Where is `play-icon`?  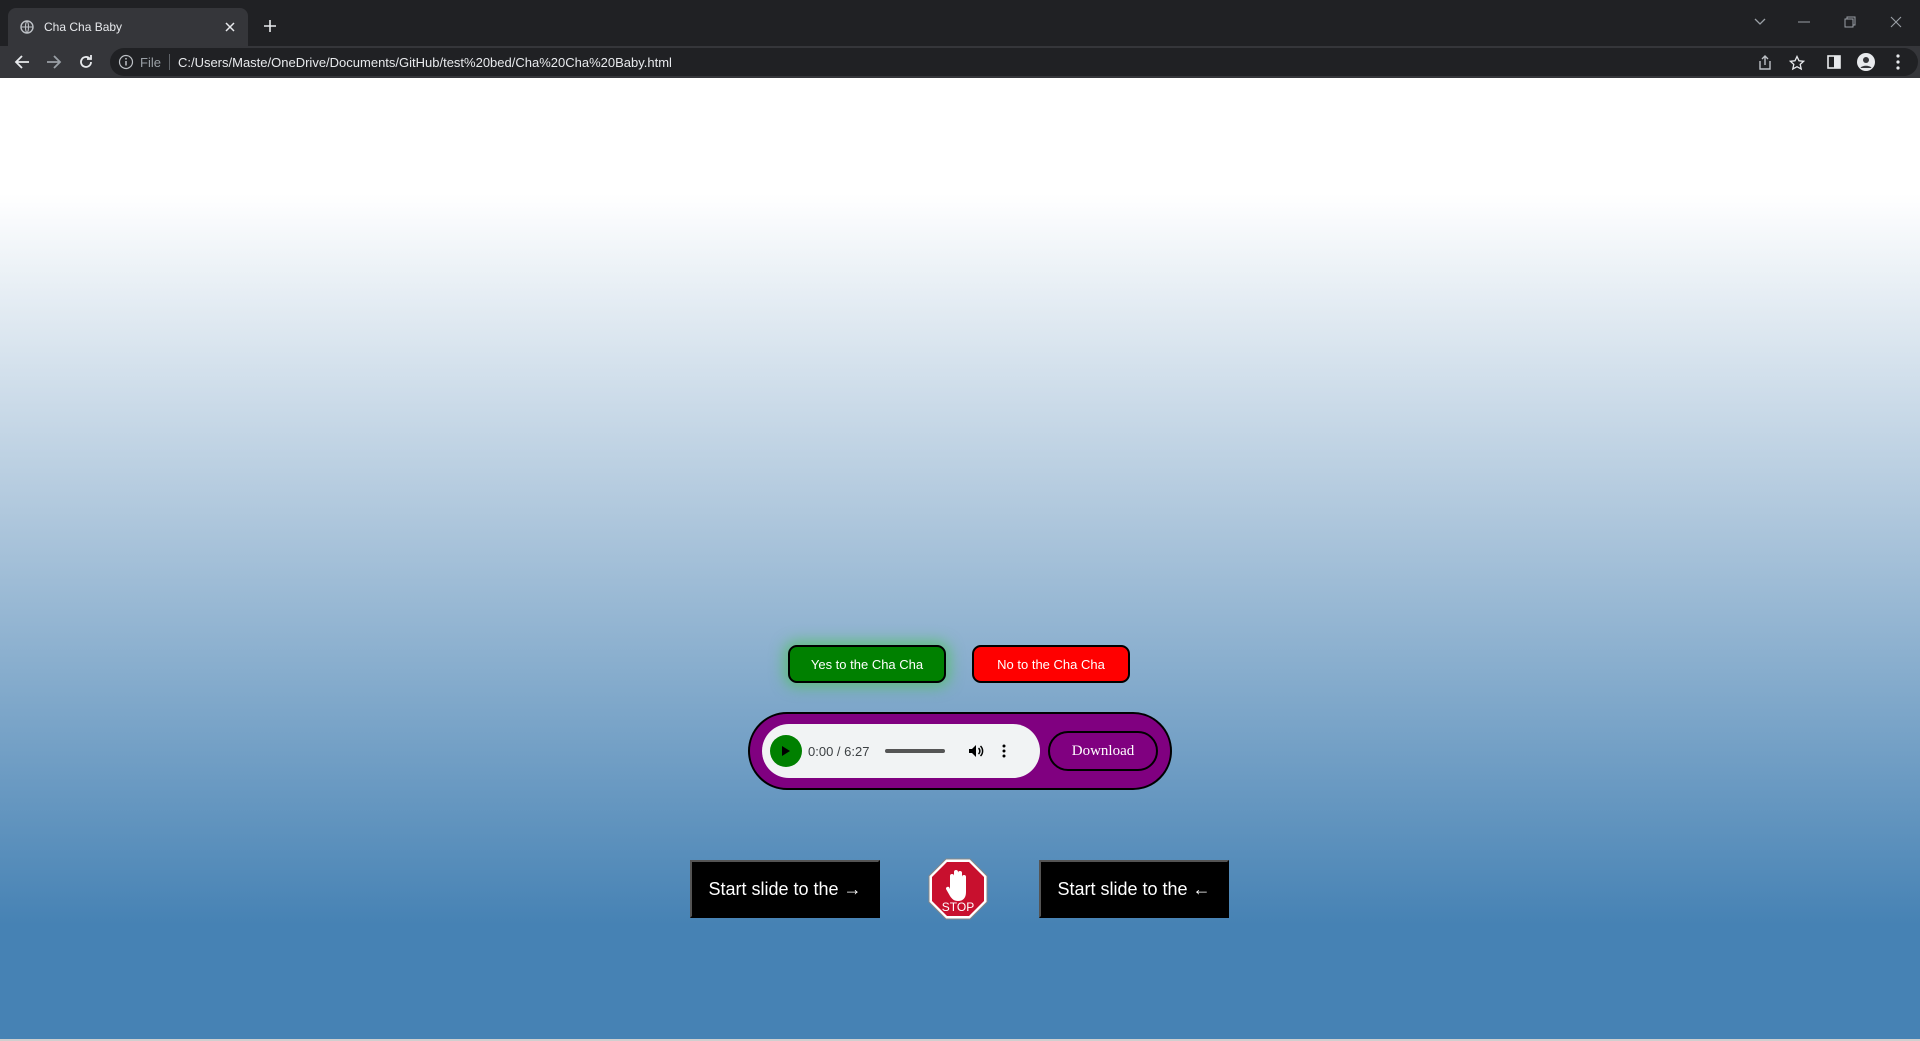 play-icon is located at coordinates (786, 751).